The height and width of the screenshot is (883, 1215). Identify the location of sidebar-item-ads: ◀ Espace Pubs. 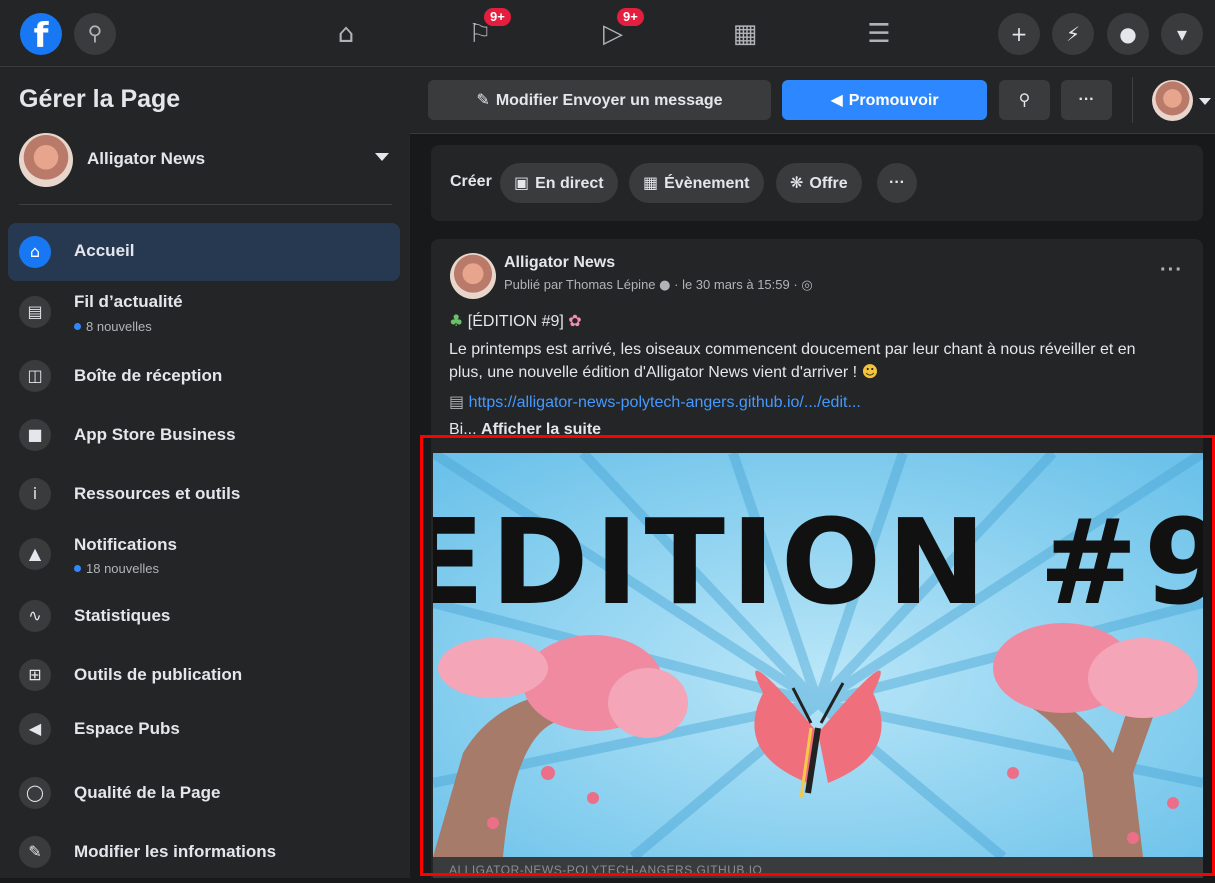
(204, 729).